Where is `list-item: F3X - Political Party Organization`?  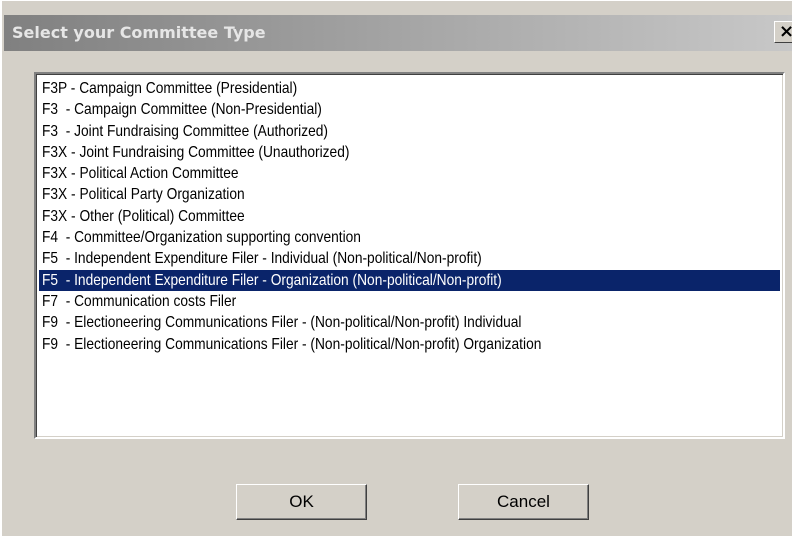
list-item: F3X - Political Party Organization is located at coordinates (409, 194).